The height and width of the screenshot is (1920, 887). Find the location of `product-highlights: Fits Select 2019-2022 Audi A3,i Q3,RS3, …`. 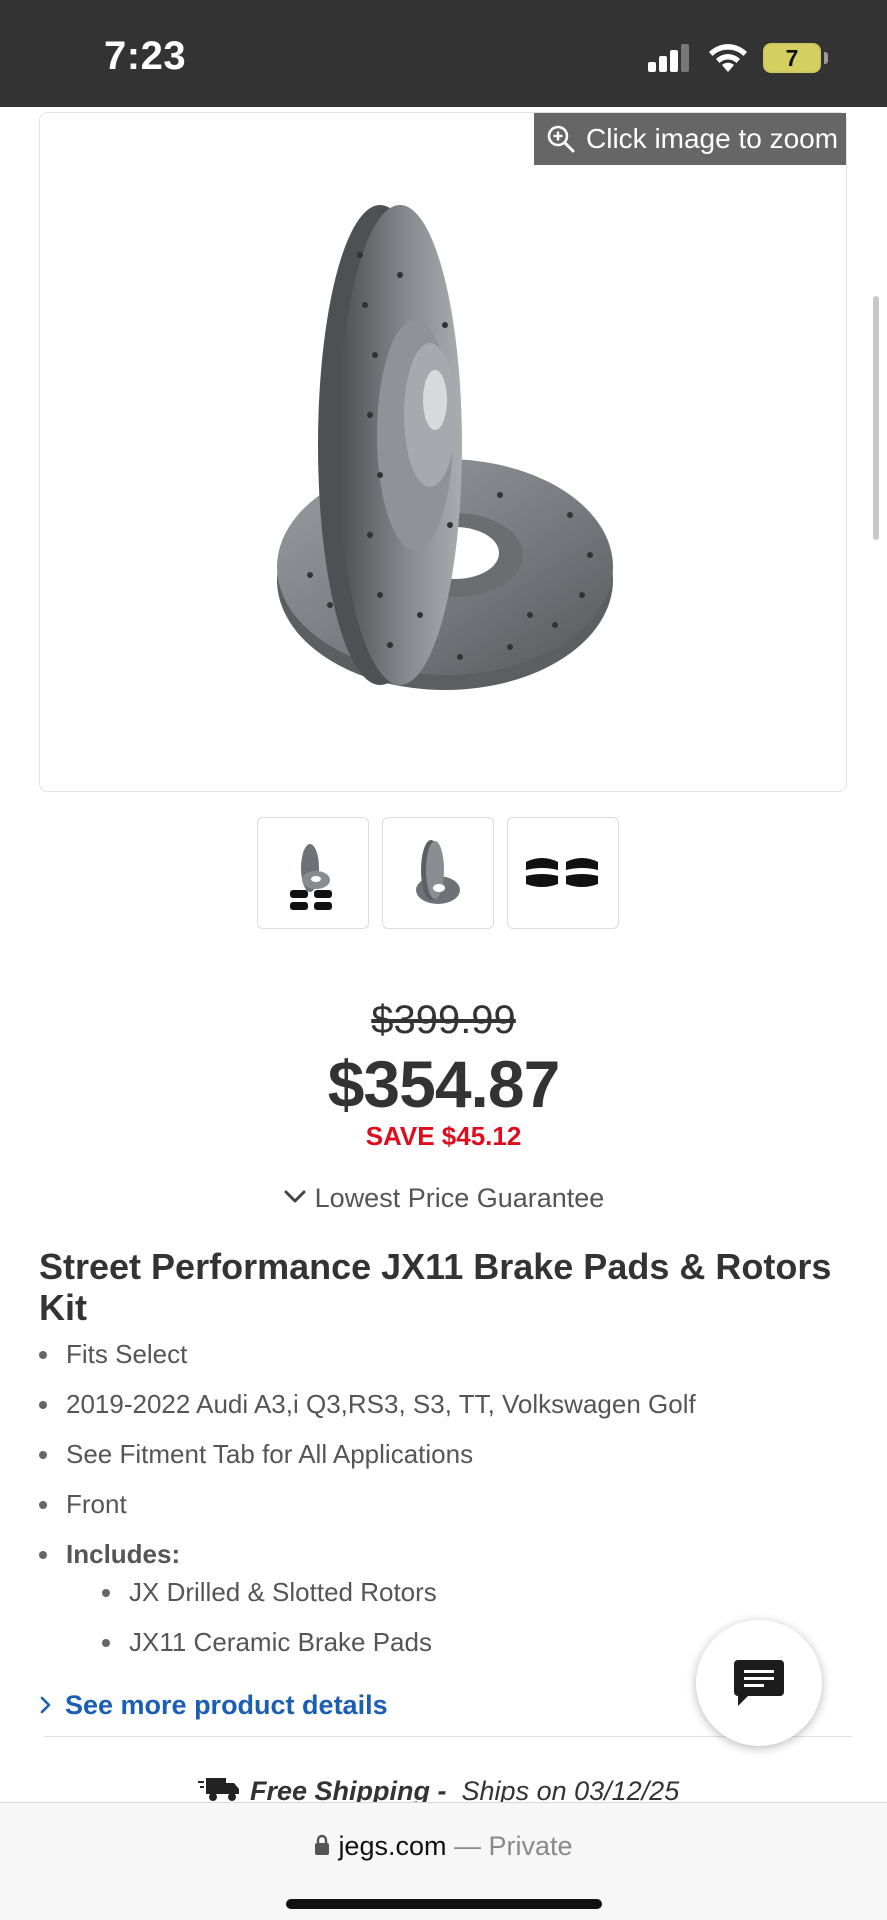

product-highlights: Fits Select 2019-2022 Audi A3,i Q3,RS3, … is located at coordinates (449, 1455).